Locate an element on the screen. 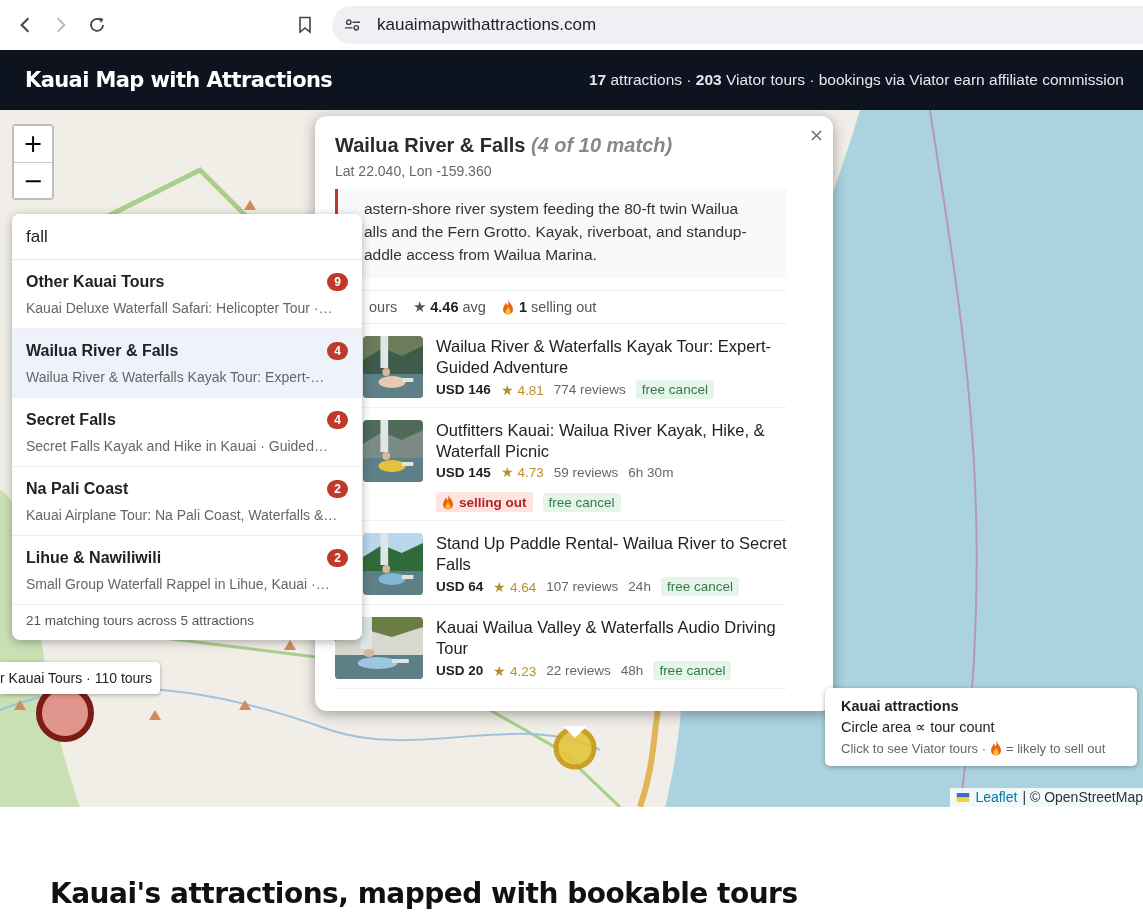 This screenshot has width=1143, height=914. header-summary: 17 attractions · 203 Viator tours · bookings via Viator earn affiliate commission is located at coordinates (856, 80).